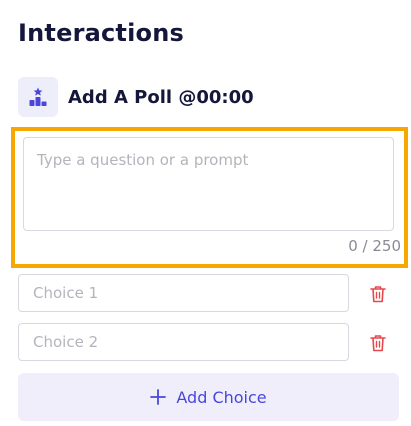 The image size is (411, 426). I want to click on poll-header: Add A Poll @00:00, so click(136, 97).